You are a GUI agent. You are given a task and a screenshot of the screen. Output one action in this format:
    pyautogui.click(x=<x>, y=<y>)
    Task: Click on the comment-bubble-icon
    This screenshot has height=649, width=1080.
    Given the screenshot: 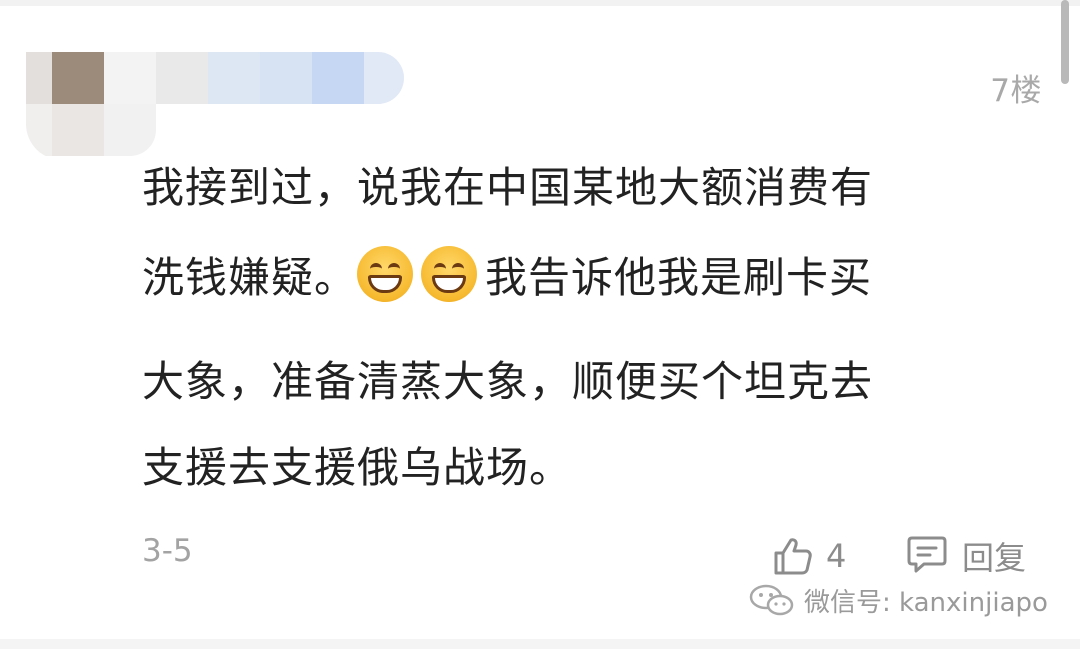 What is the action you would take?
    pyautogui.click(x=927, y=556)
    